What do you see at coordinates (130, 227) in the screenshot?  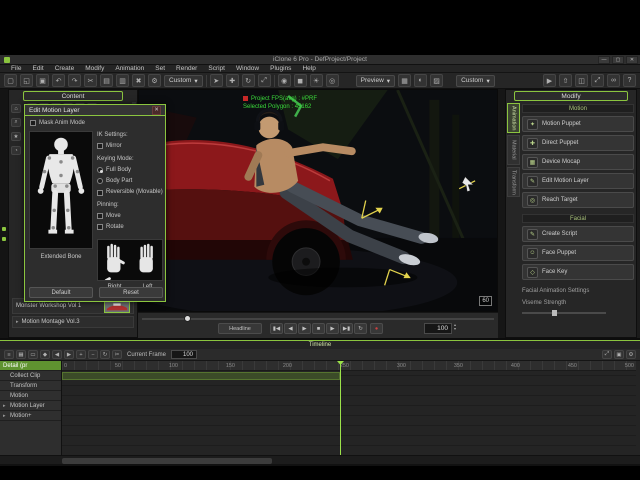 I see `pin-rotate-checkbox: Rotate` at bounding box center [130, 227].